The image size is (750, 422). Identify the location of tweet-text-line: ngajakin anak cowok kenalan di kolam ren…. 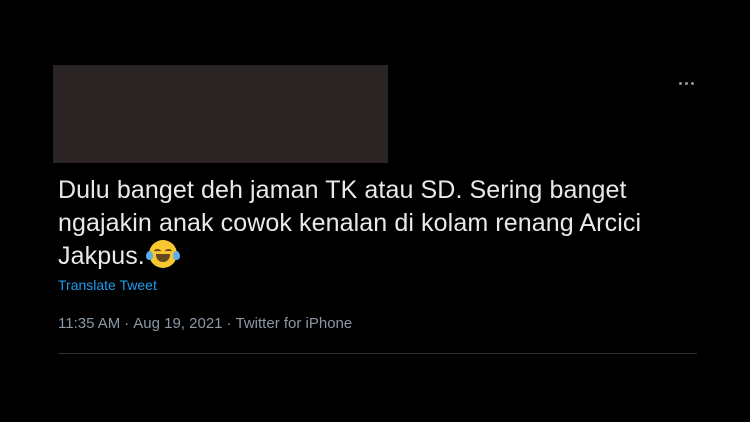
(350, 223).